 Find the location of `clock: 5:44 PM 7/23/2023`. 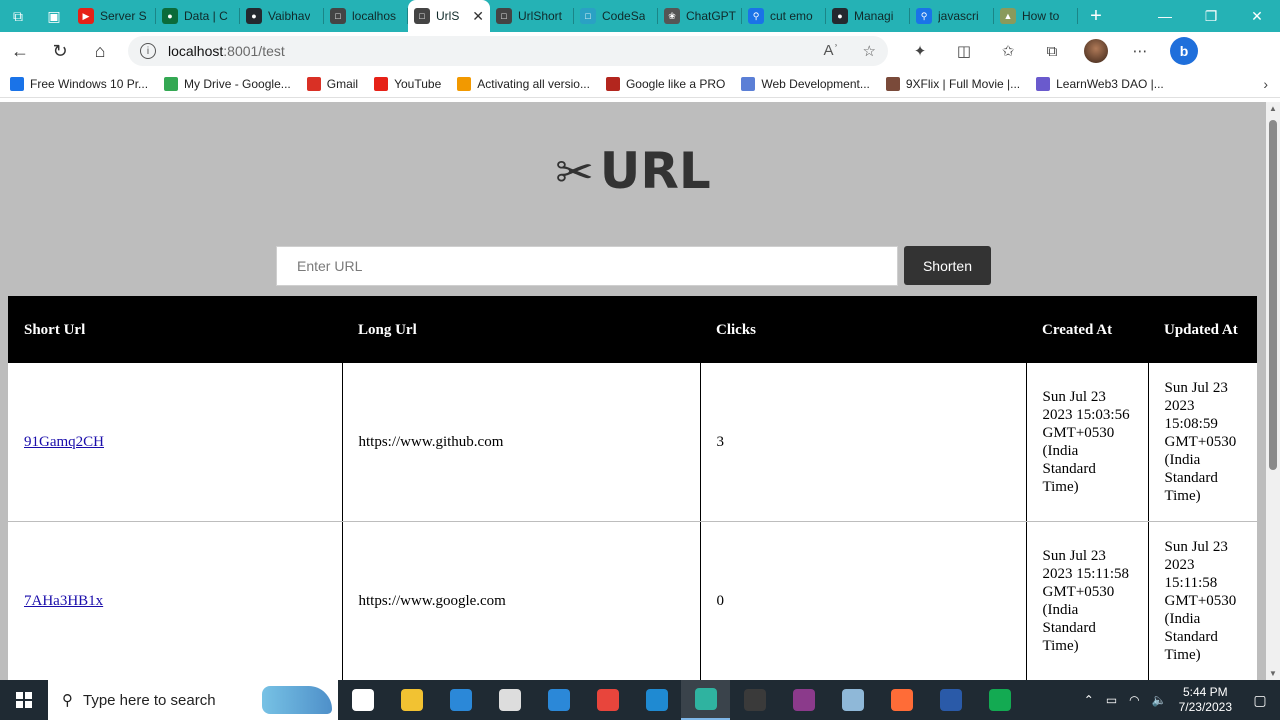

clock: 5:44 PM 7/23/2023 is located at coordinates (1205, 700).